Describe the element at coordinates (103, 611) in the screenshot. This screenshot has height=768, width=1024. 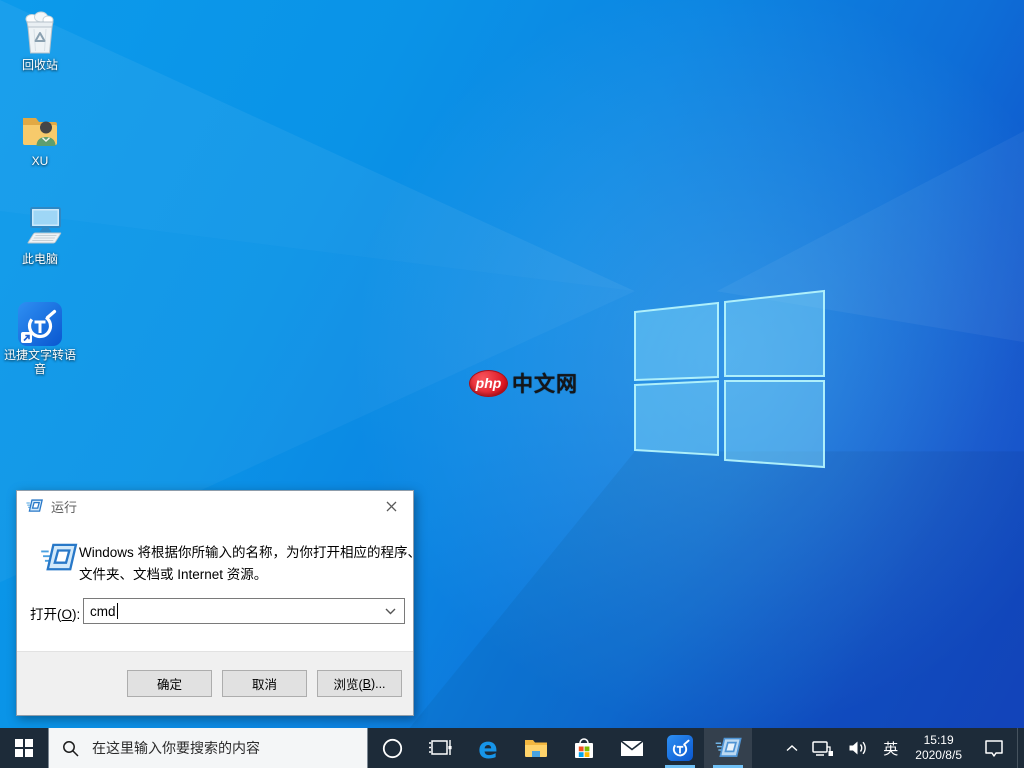
I see `open-input-value: cmd` at that location.